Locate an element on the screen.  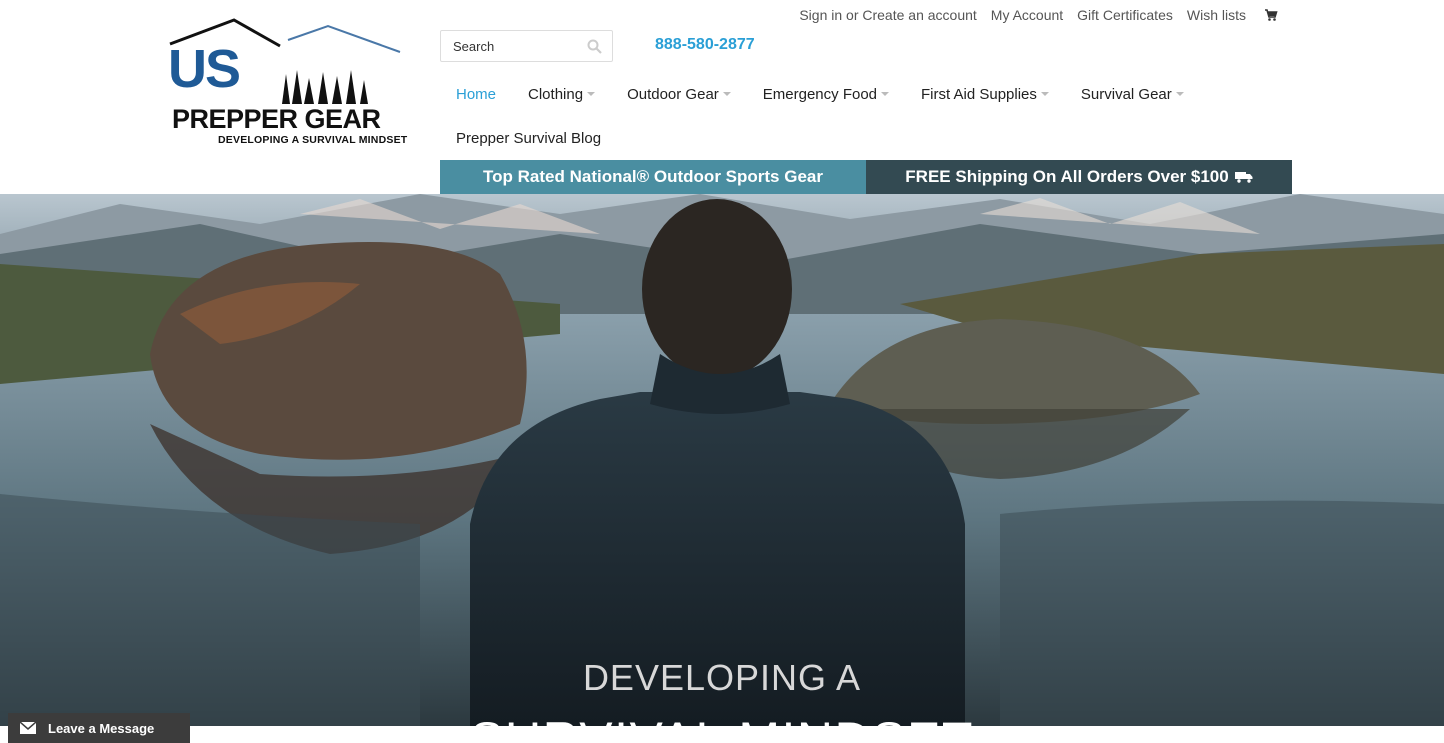
leave-message-button: Leave a Message is located at coordinates (99, 728).